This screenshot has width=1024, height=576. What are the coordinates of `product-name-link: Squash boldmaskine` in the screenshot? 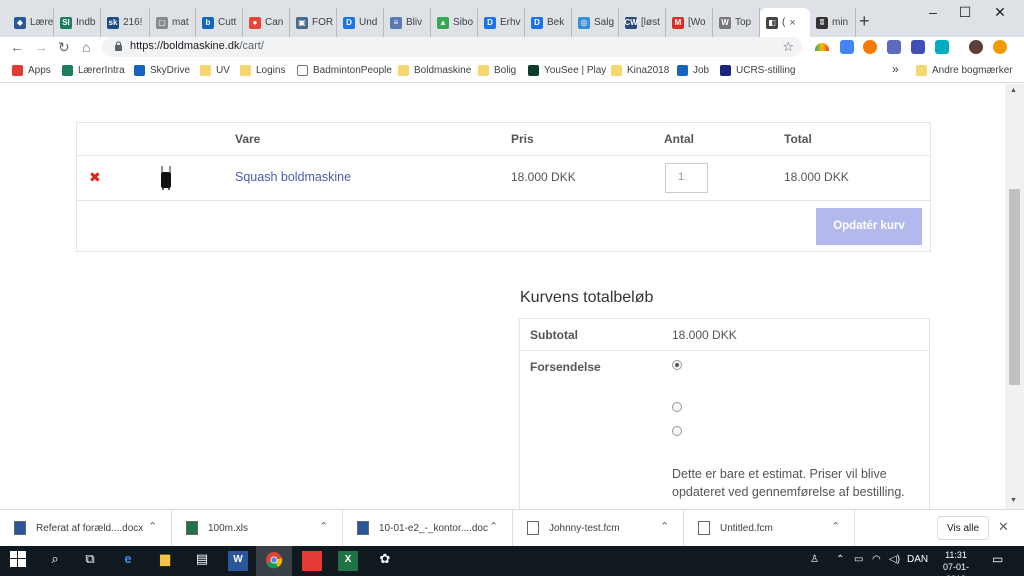 It's located at (293, 177).